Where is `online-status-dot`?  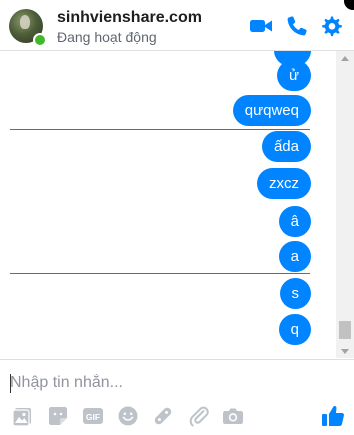 online-status-dot is located at coordinates (40, 40).